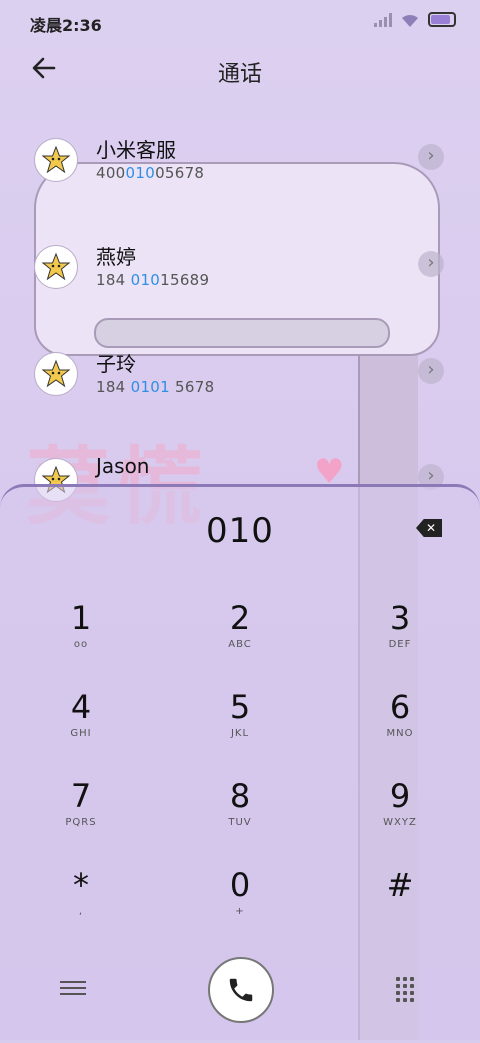 The height and width of the screenshot is (1043, 480). What do you see at coordinates (81, 796) in the screenshot?
I see `key-digit: 7` at bounding box center [81, 796].